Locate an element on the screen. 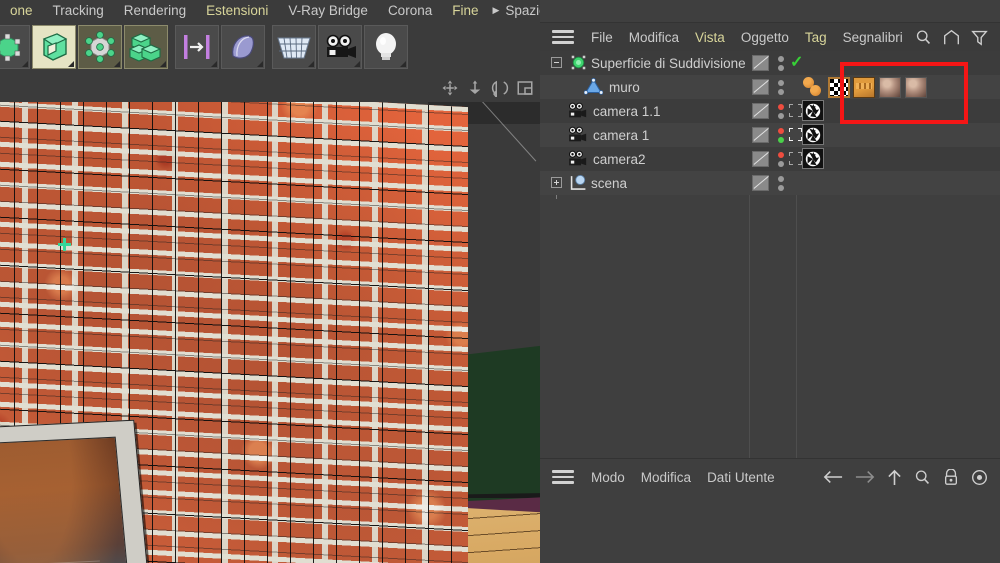 The width and height of the screenshot is (1000, 563). polygon-object-icon is located at coordinates (593, 86).